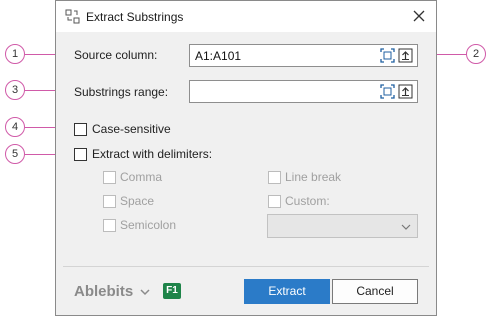  Describe the element at coordinates (148, 225) in the screenshot. I see `semicolon-label: Semicolon` at that location.